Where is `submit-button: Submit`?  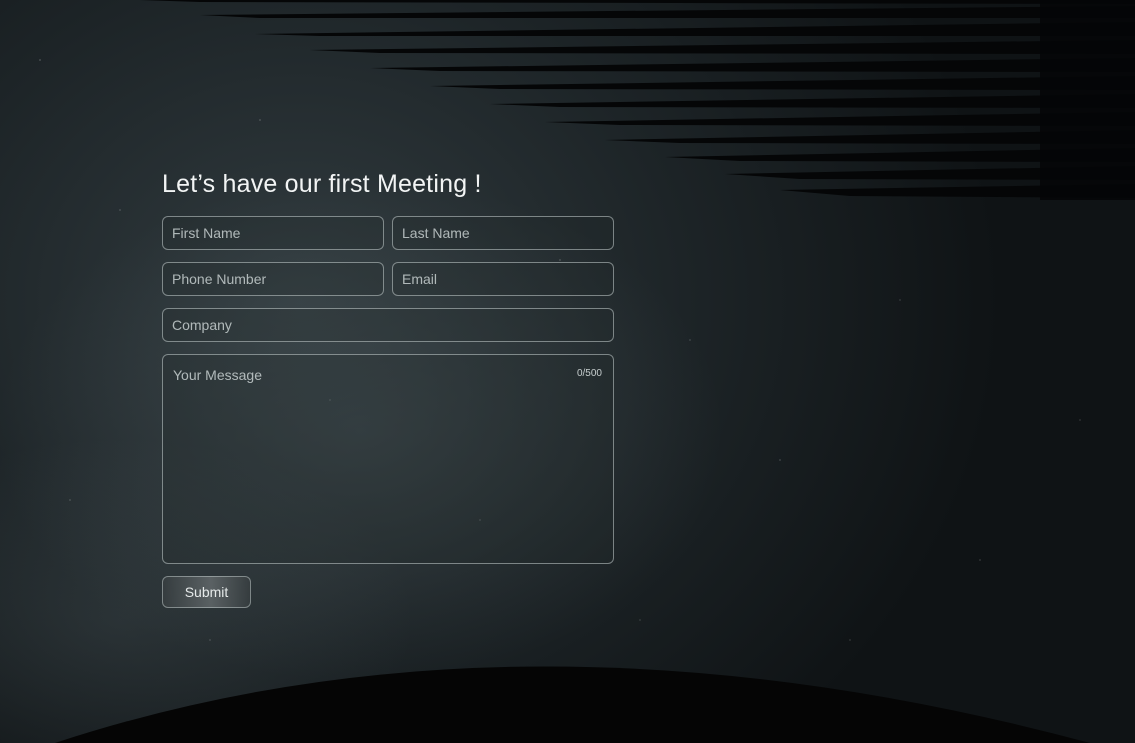
submit-button: Submit is located at coordinates (206, 592).